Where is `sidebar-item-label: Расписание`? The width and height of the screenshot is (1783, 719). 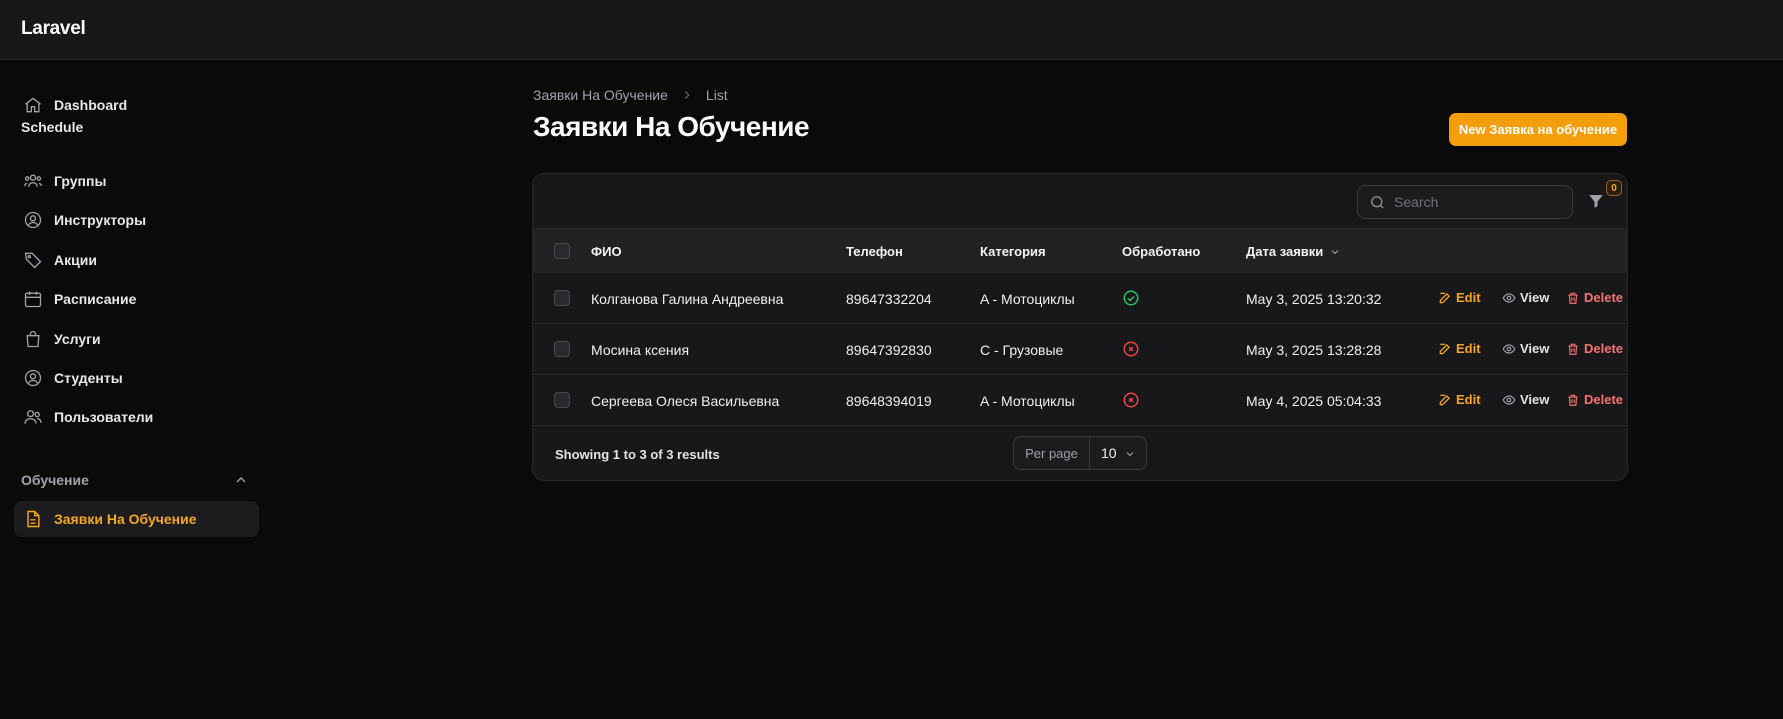
sidebar-item-label: Расписание is located at coordinates (95, 299).